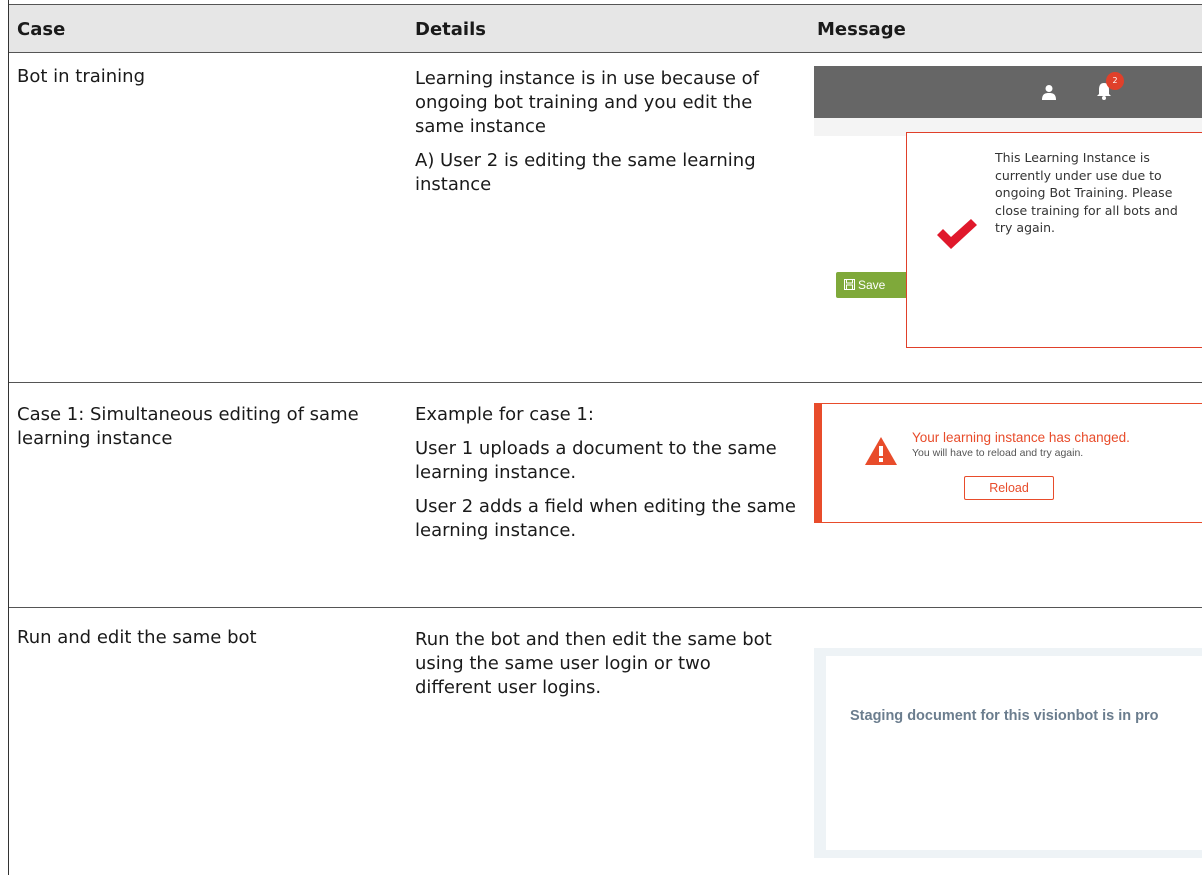  What do you see at coordinates (849, 284) in the screenshot?
I see `save-icon` at bounding box center [849, 284].